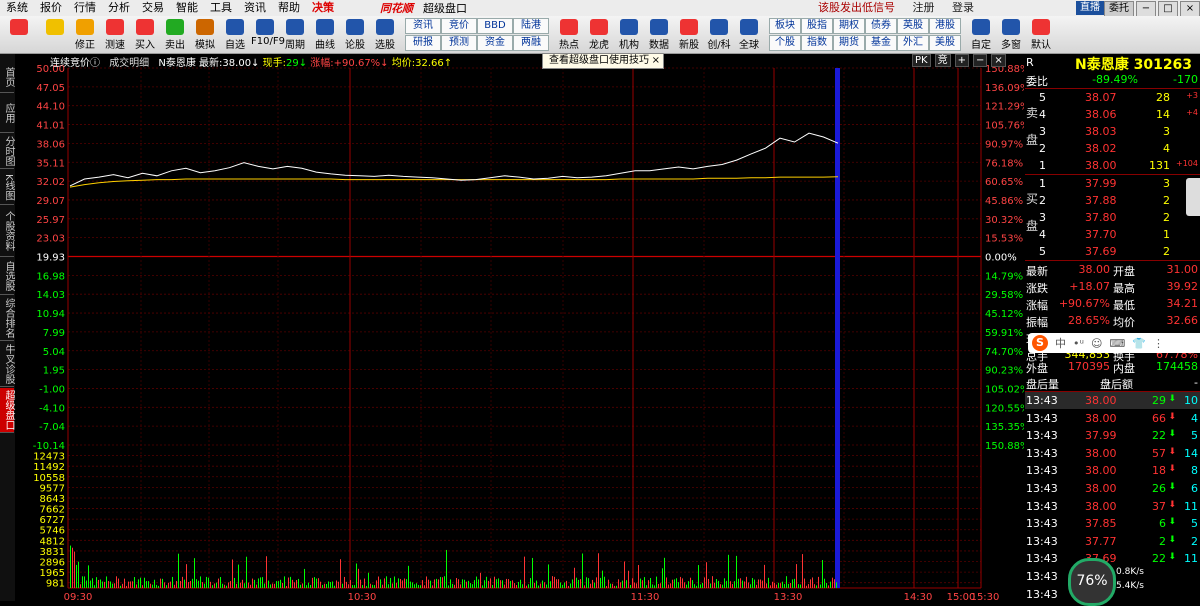  I want to click on bid-price: 37.69, so click(1101, 251).